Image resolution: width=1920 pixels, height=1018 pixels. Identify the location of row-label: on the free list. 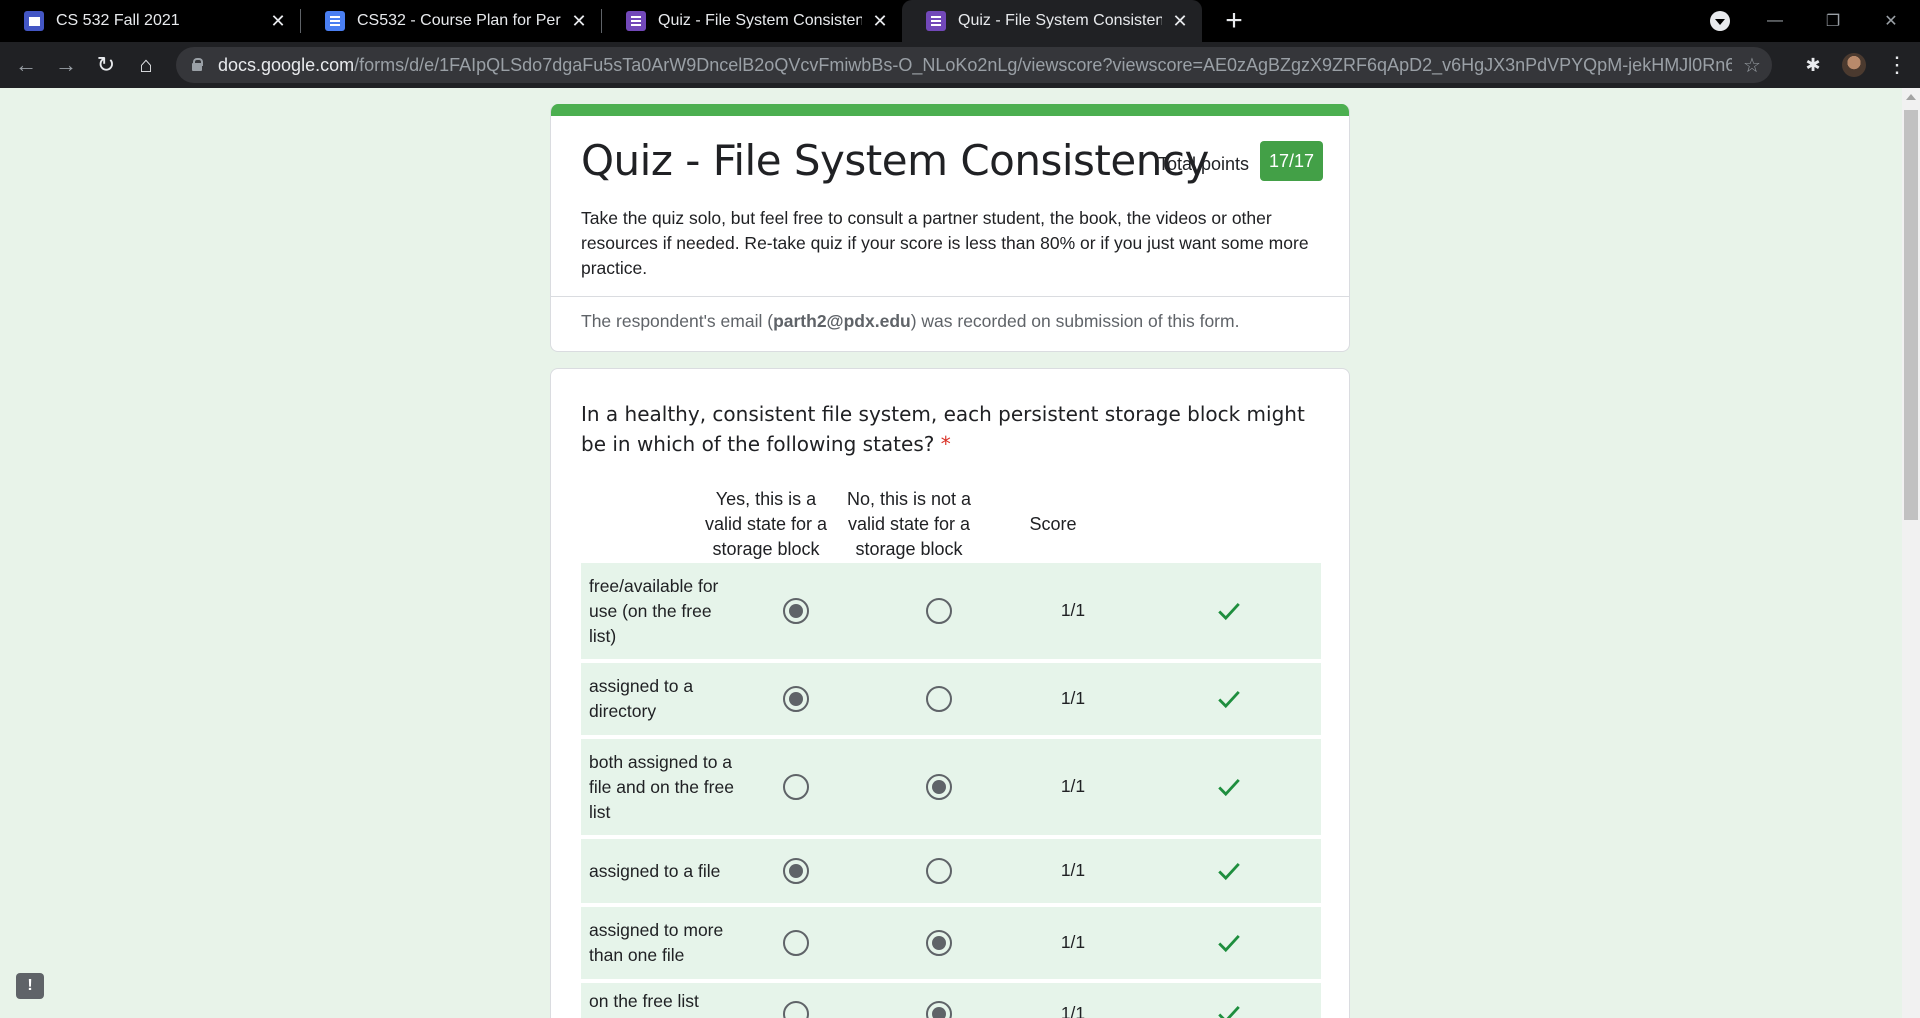
(644, 1001).